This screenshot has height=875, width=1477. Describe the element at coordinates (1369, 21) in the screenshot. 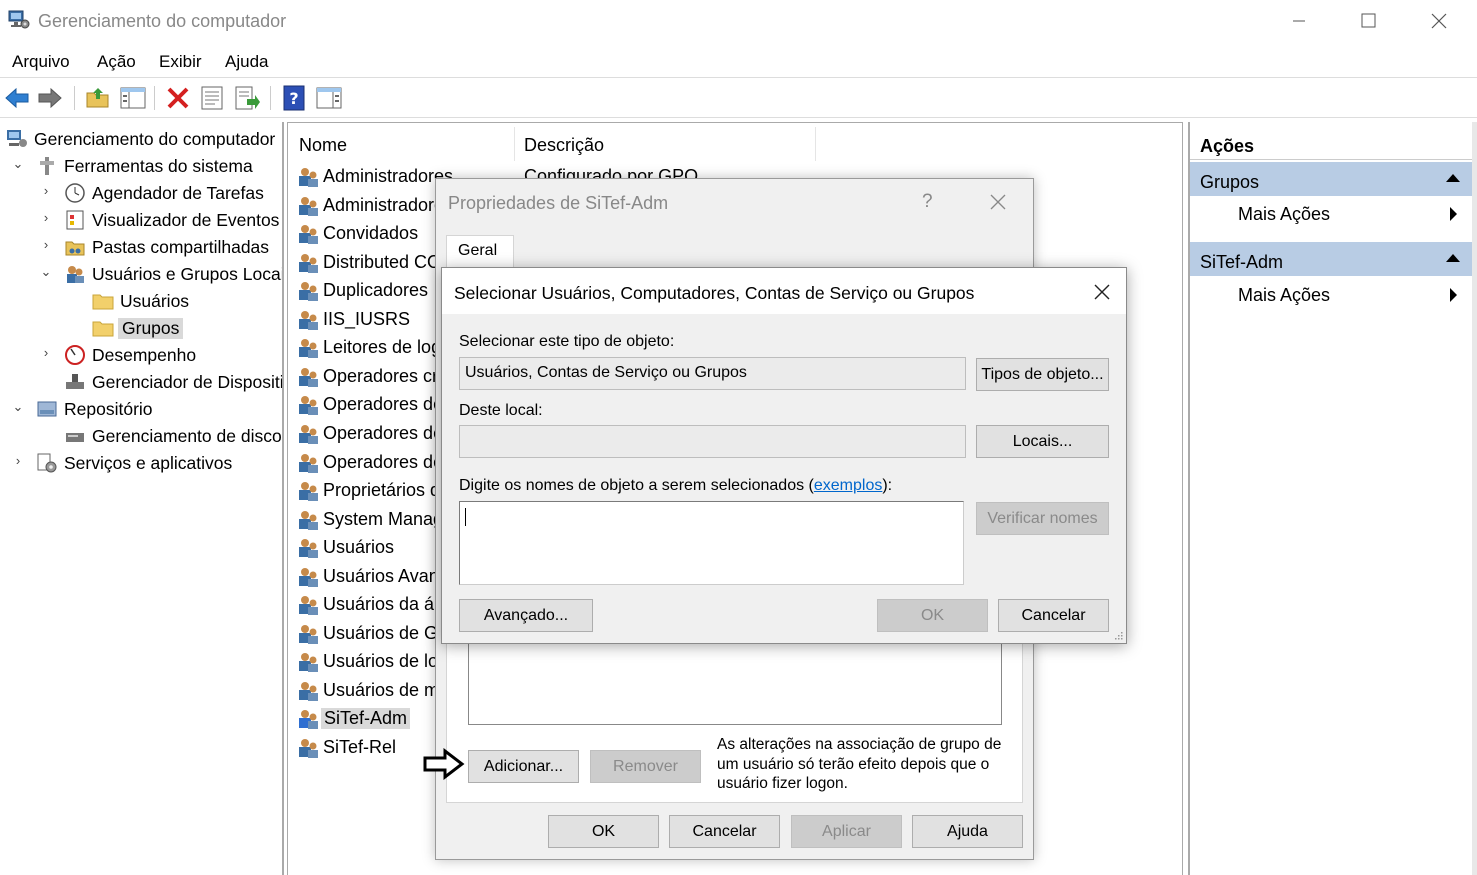

I see `maximize-icon` at that location.